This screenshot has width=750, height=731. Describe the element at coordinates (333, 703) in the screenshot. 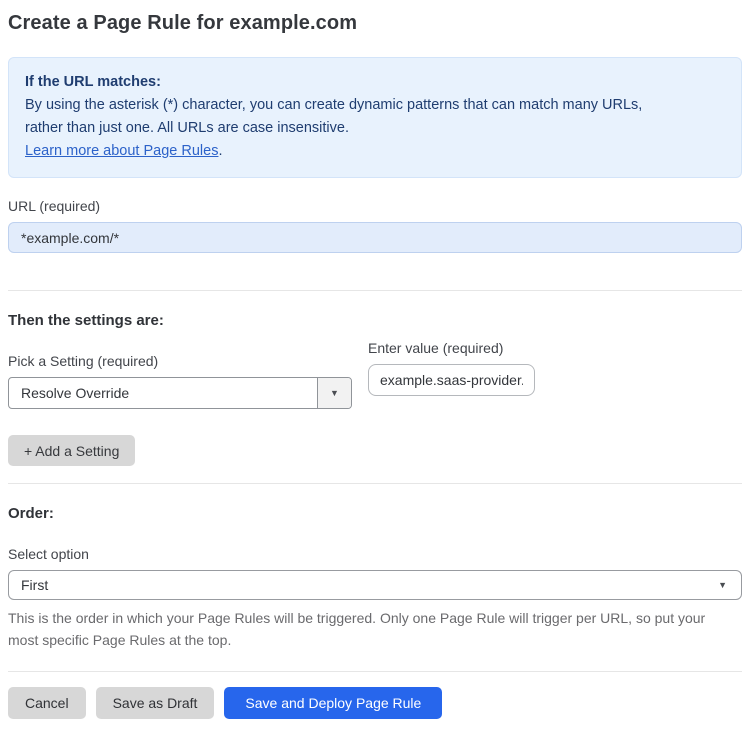

I see `save-and-deploy-button: Save and Deploy Page Rule` at that location.